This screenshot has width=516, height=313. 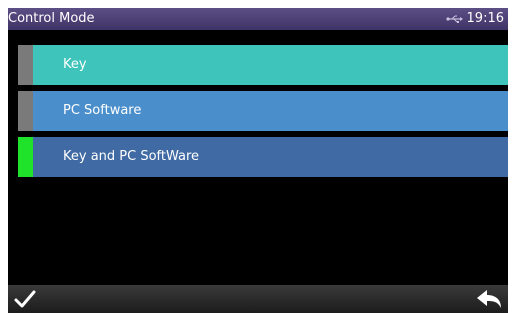 What do you see at coordinates (263, 65) in the screenshot?
I see `menu-item-key: Key` at bounding box center [263, 65].